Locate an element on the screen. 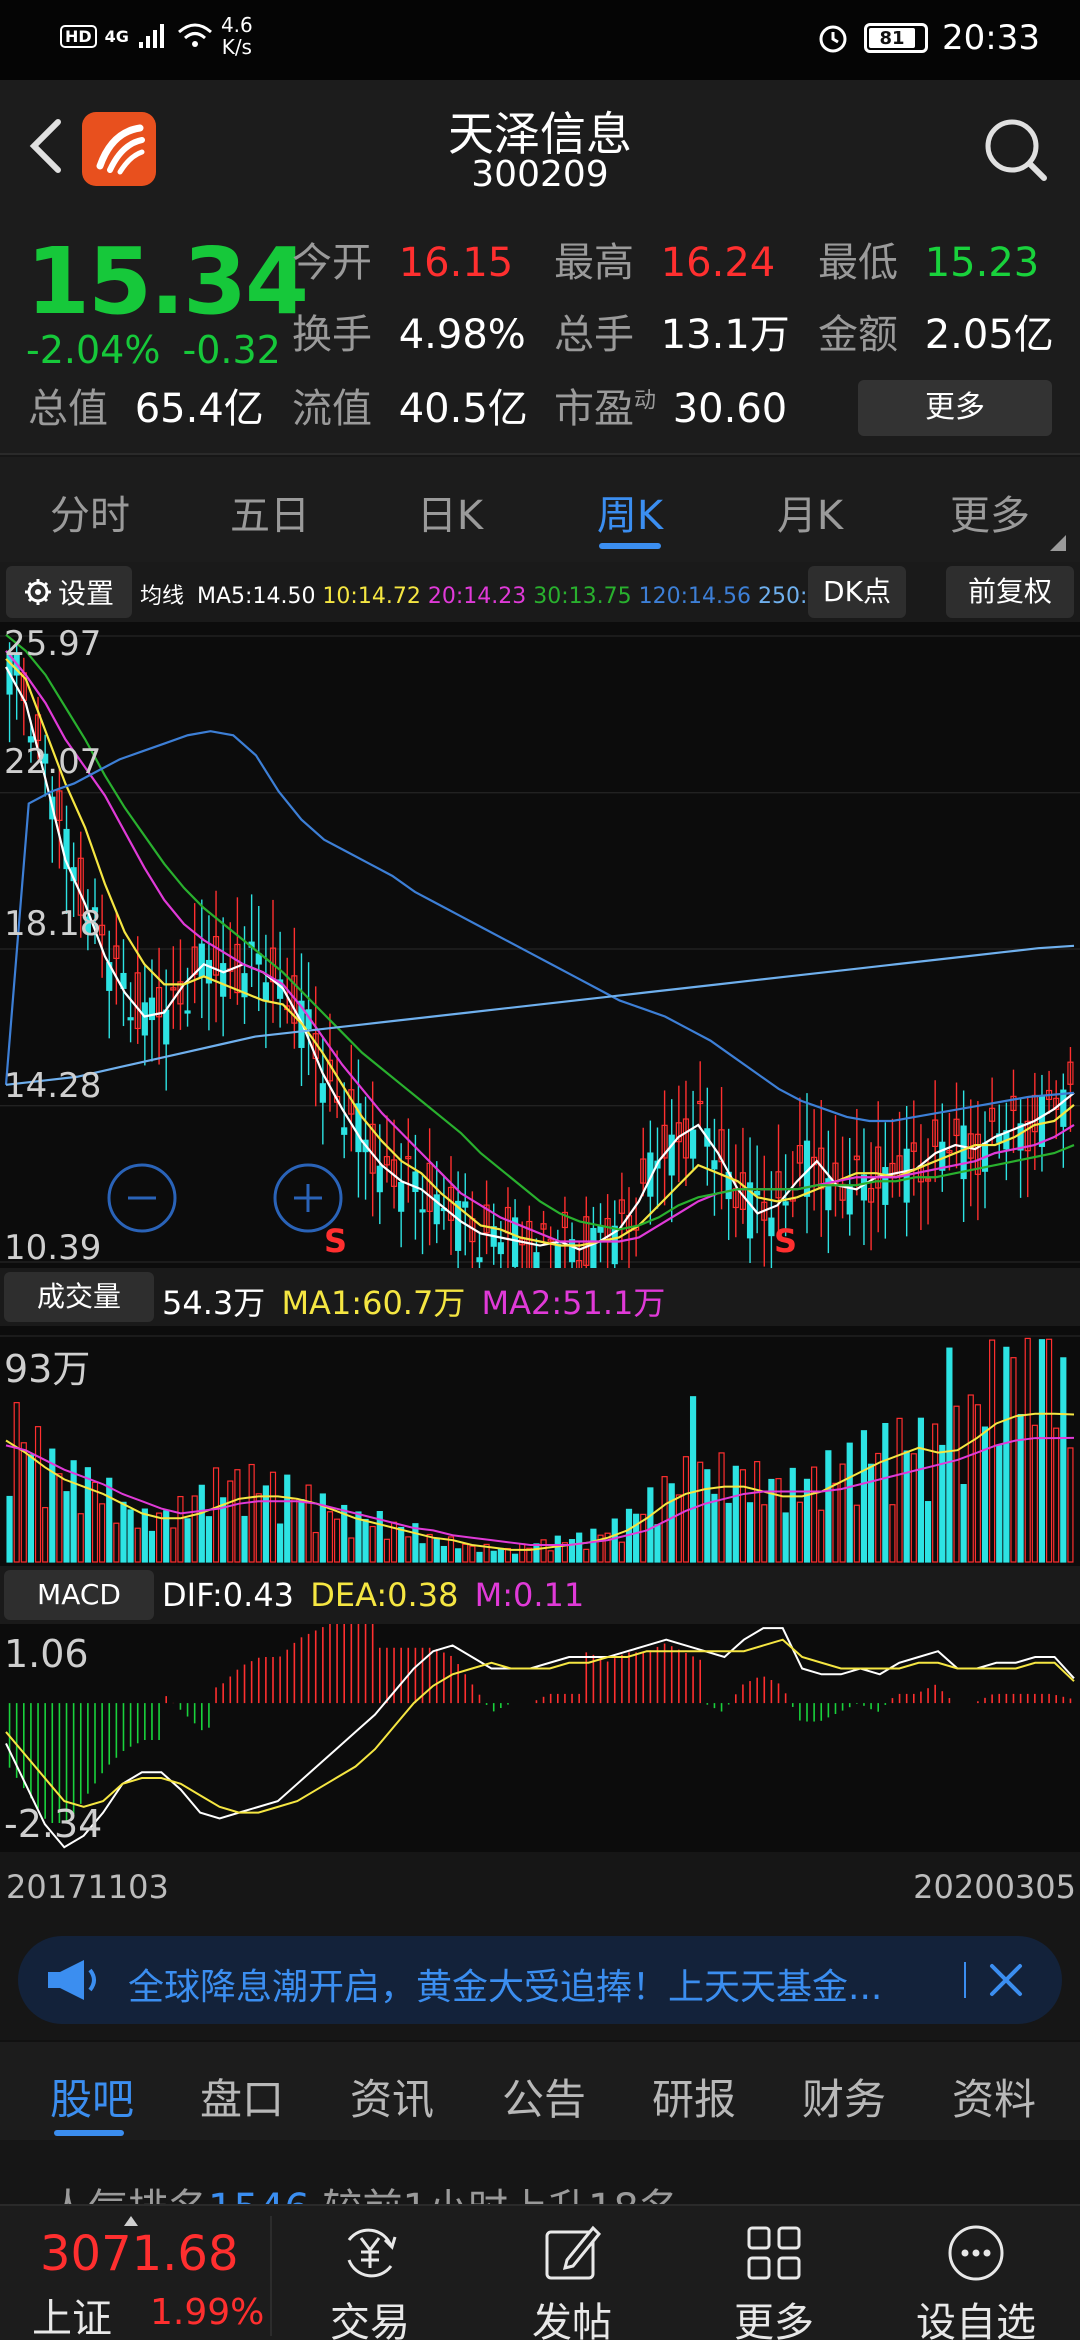 The image size is (1080, 2340). tab-announcements: 公告 is located at coordinates (544, 2096).